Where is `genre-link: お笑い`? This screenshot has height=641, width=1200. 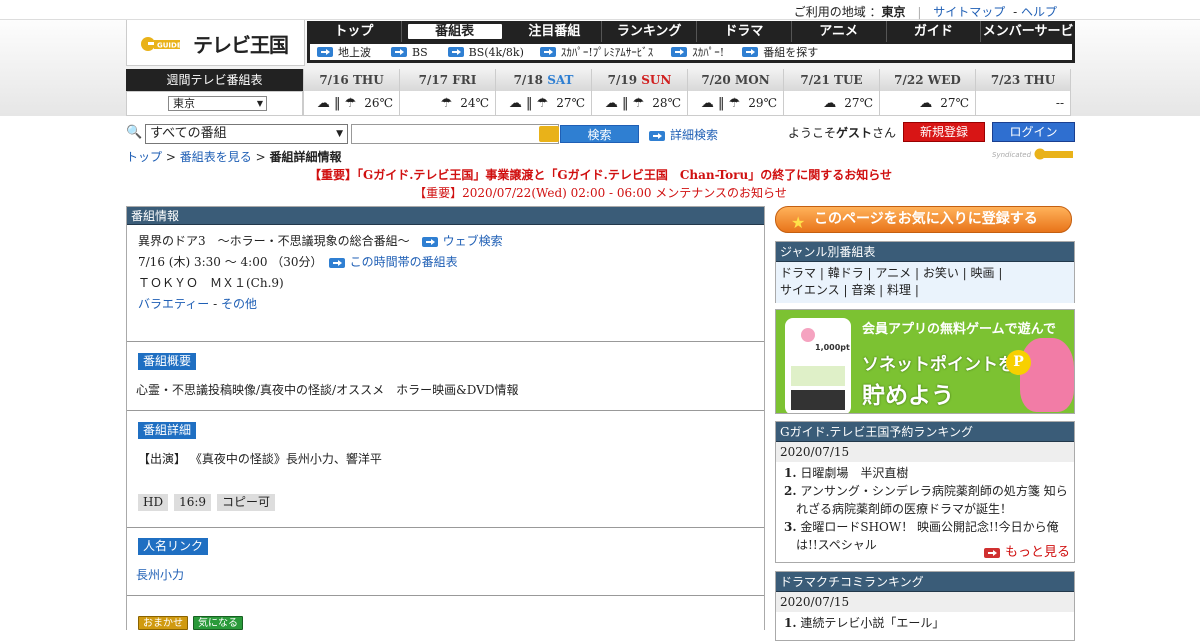 genre-link: お笑い is located at coordinates (941, 273).